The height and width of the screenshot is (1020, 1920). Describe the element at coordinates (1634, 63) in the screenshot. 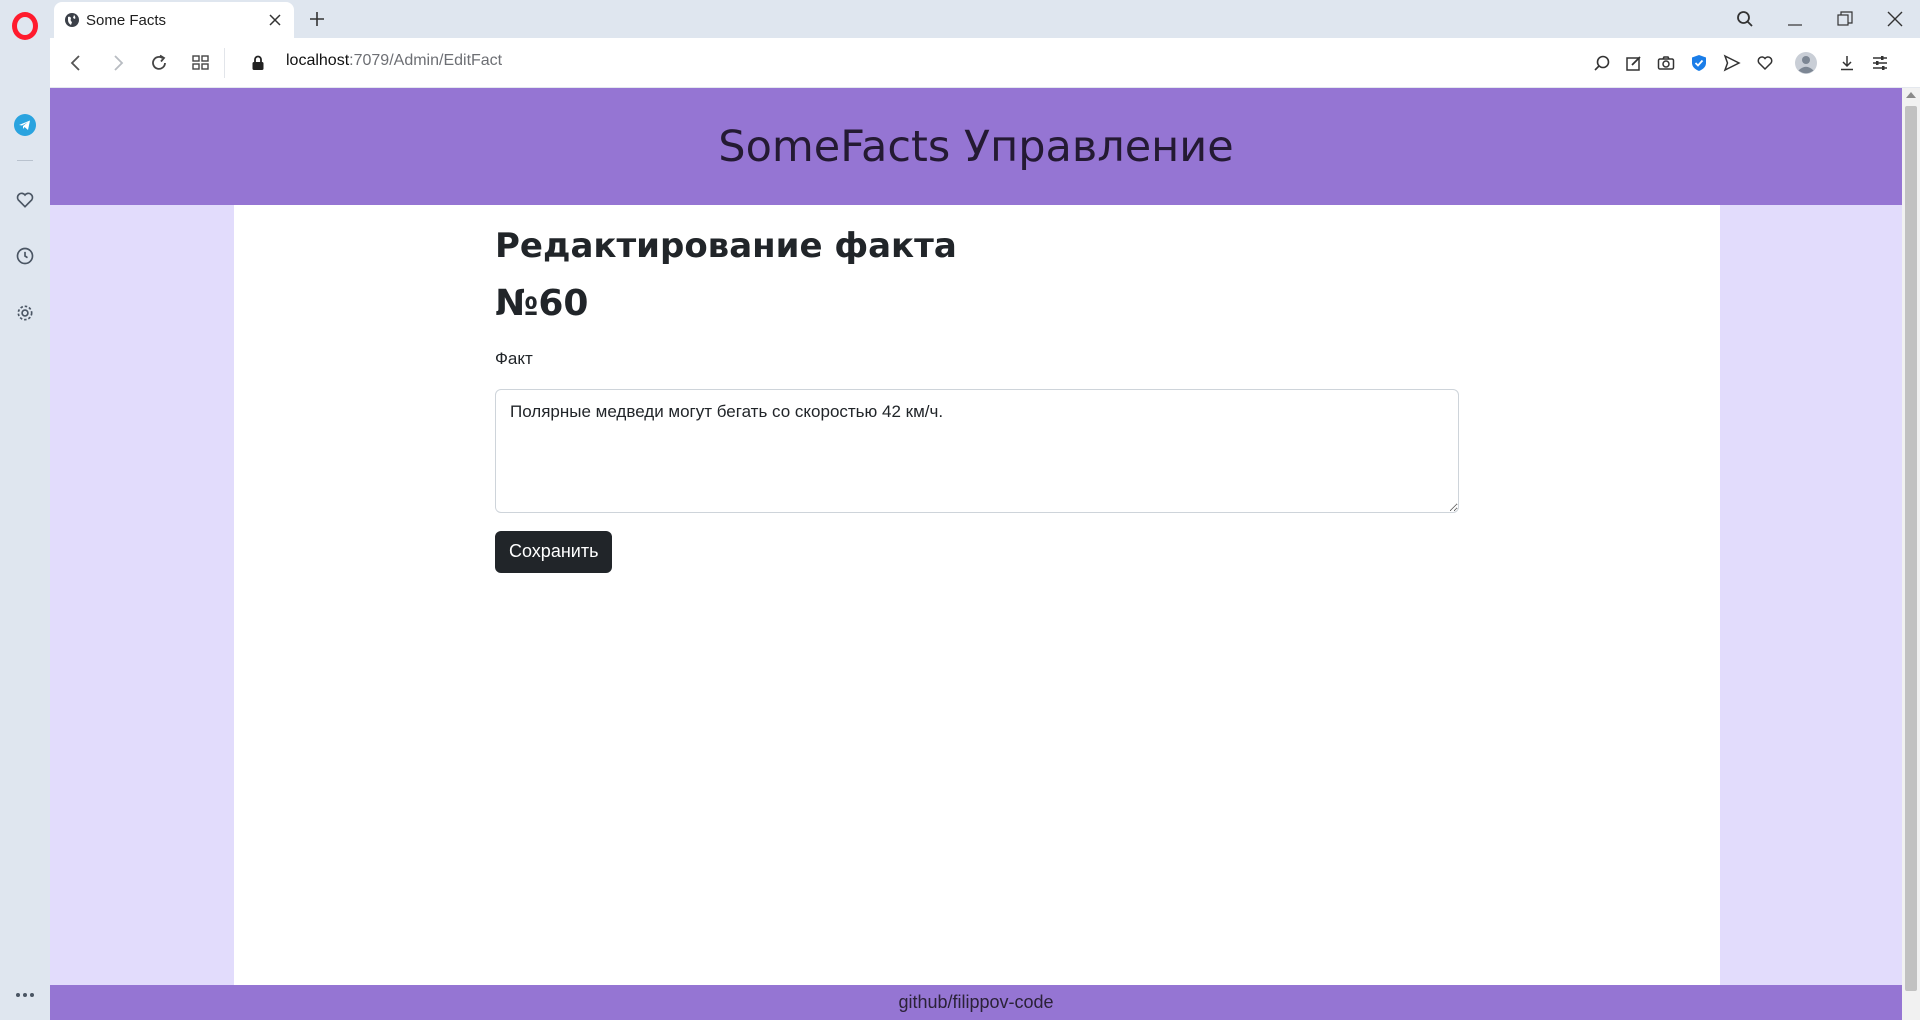

I see `snapshot-edit-icon` at that location.